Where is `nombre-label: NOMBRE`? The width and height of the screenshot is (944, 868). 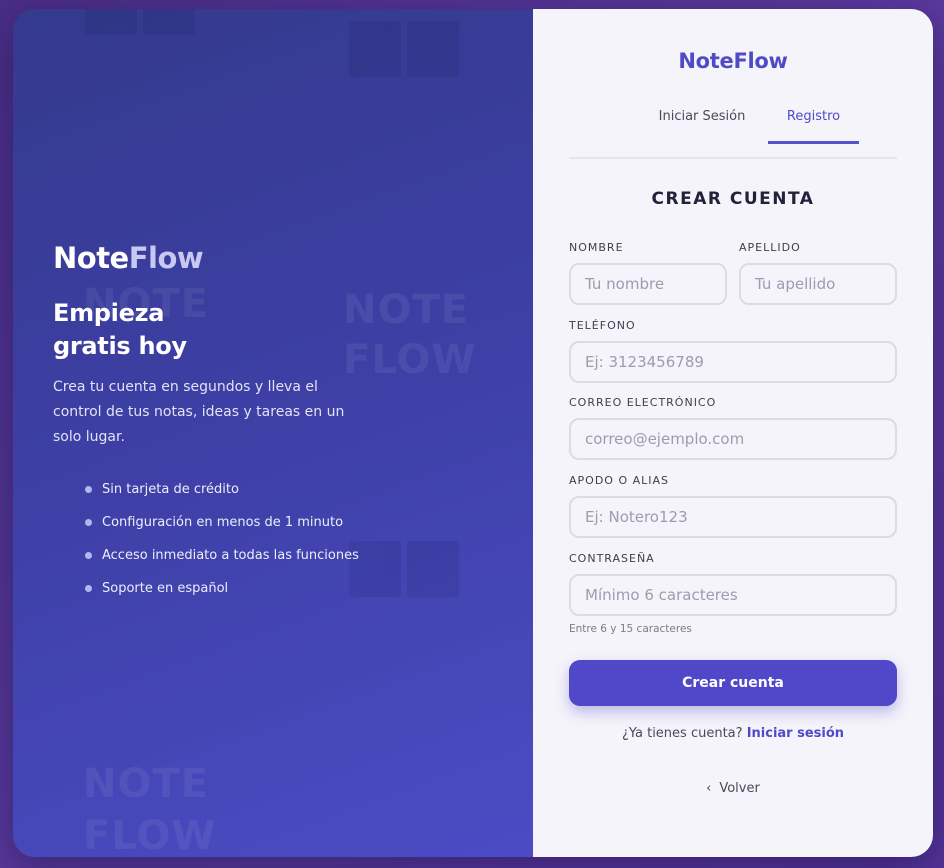
nombre-label: NOMBRE is located at coordinates (596, 247).